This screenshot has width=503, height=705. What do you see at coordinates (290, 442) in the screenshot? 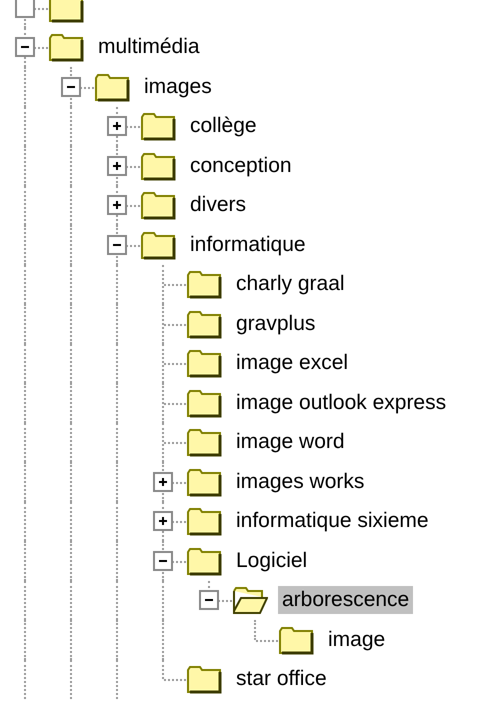
I see `folder-label: image word` at bounding box center [290, 442].